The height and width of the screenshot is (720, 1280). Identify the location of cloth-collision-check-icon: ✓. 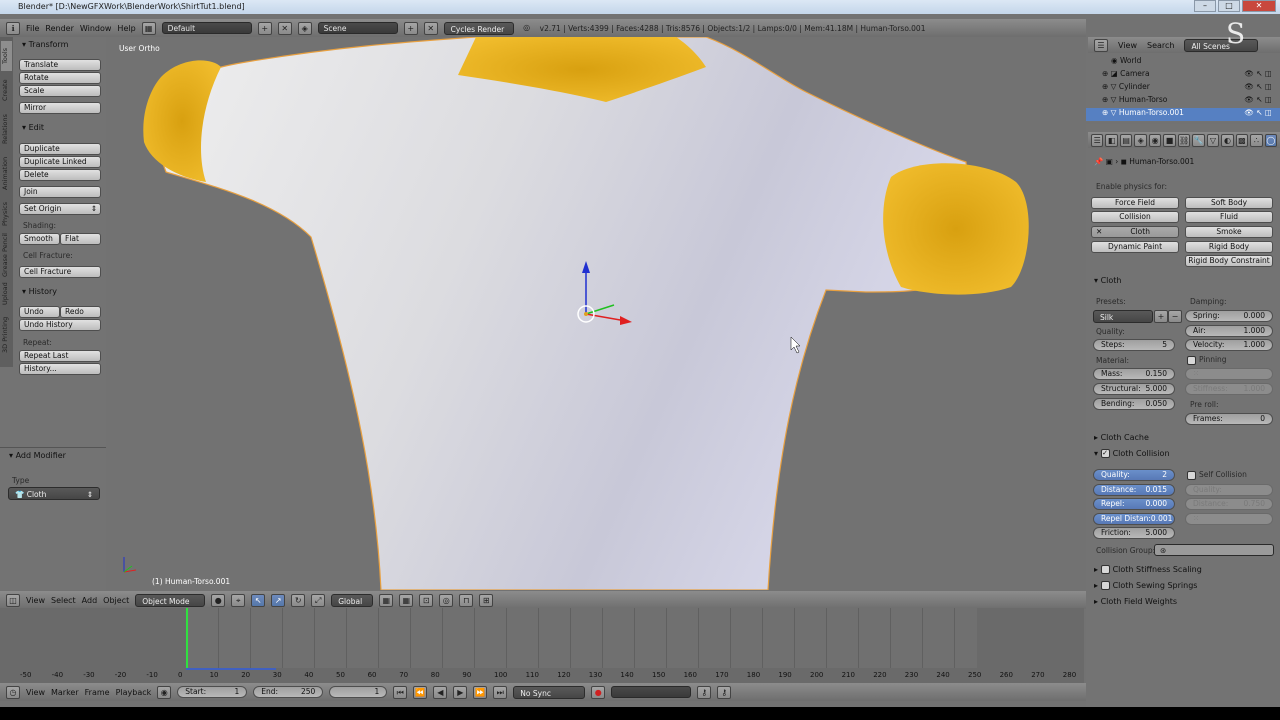
(1105, 453).